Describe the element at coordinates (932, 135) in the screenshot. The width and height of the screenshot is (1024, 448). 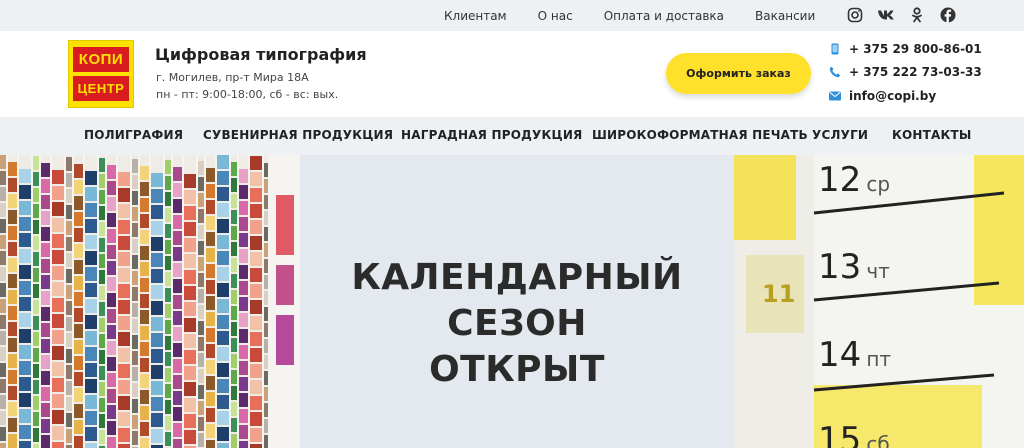
I see `main-nav-contacts: КОНТАКТЫ` at that location.